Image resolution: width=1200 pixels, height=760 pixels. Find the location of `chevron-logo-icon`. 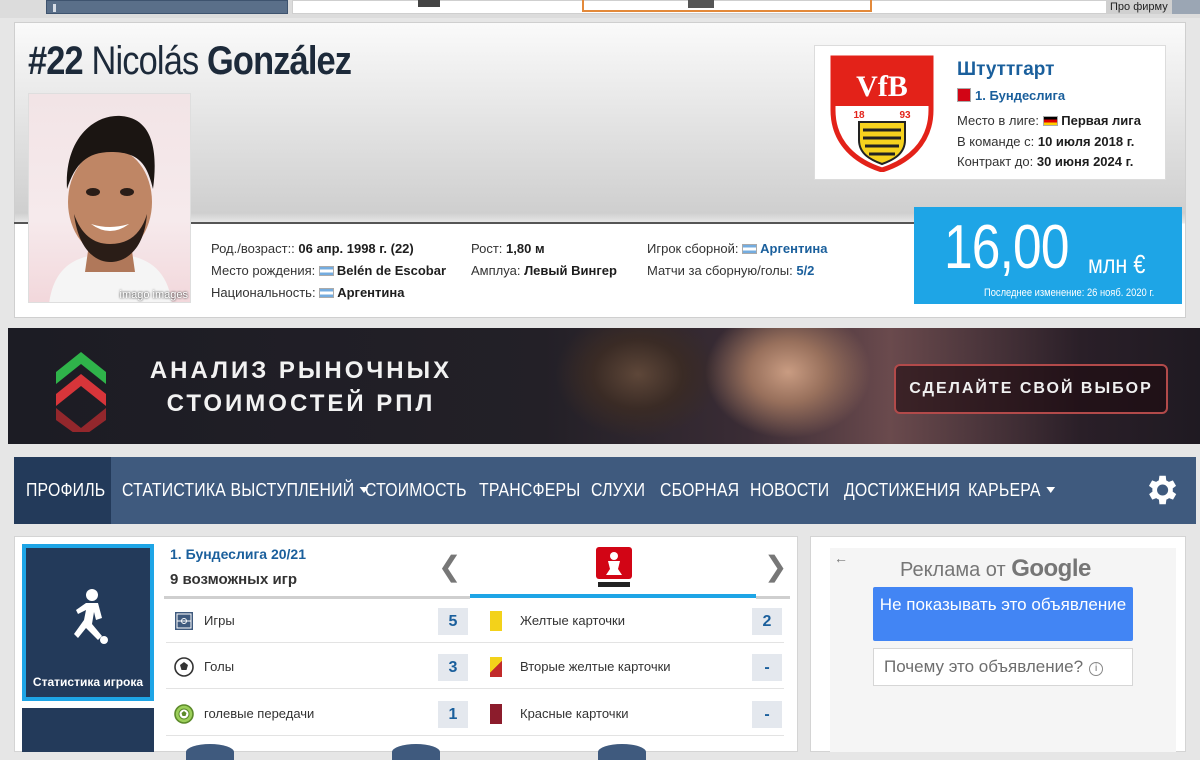

chevron-logo-icon is located at coordinates (81, 392).